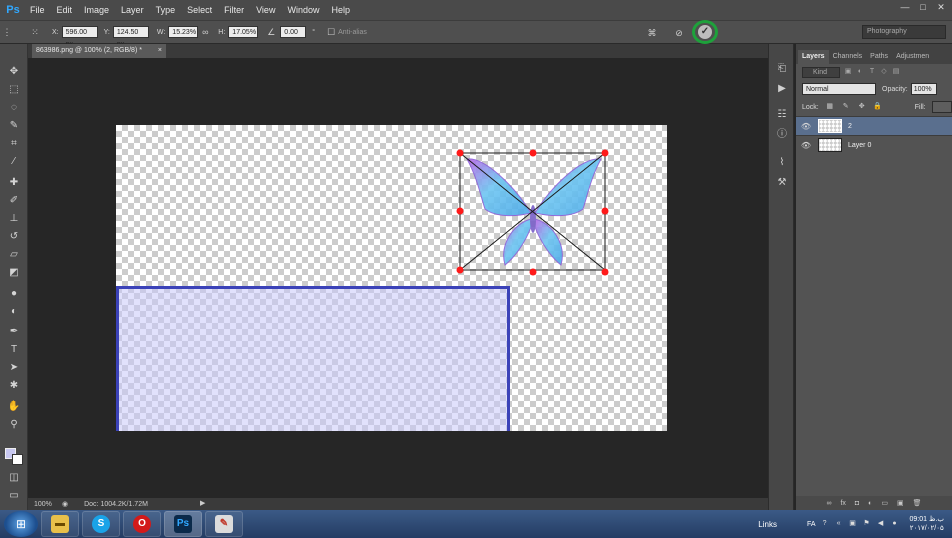  Describe the element at coordinates (14, 273) in the screenshot. I see `paint-bucket-icon: ◩` at that location.